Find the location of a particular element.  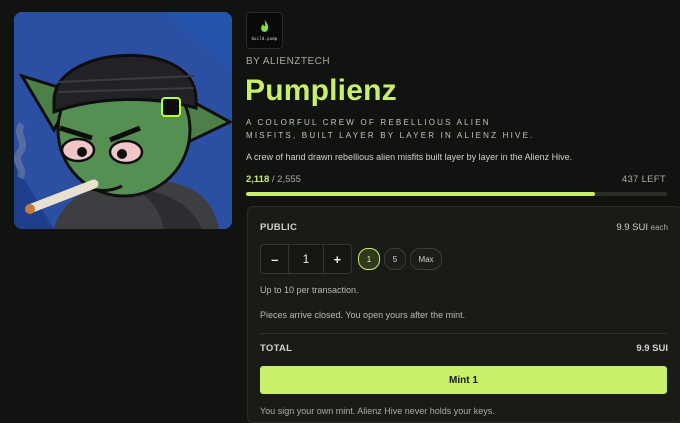

total-label: TOTAL is located at coordinates (276, 348).